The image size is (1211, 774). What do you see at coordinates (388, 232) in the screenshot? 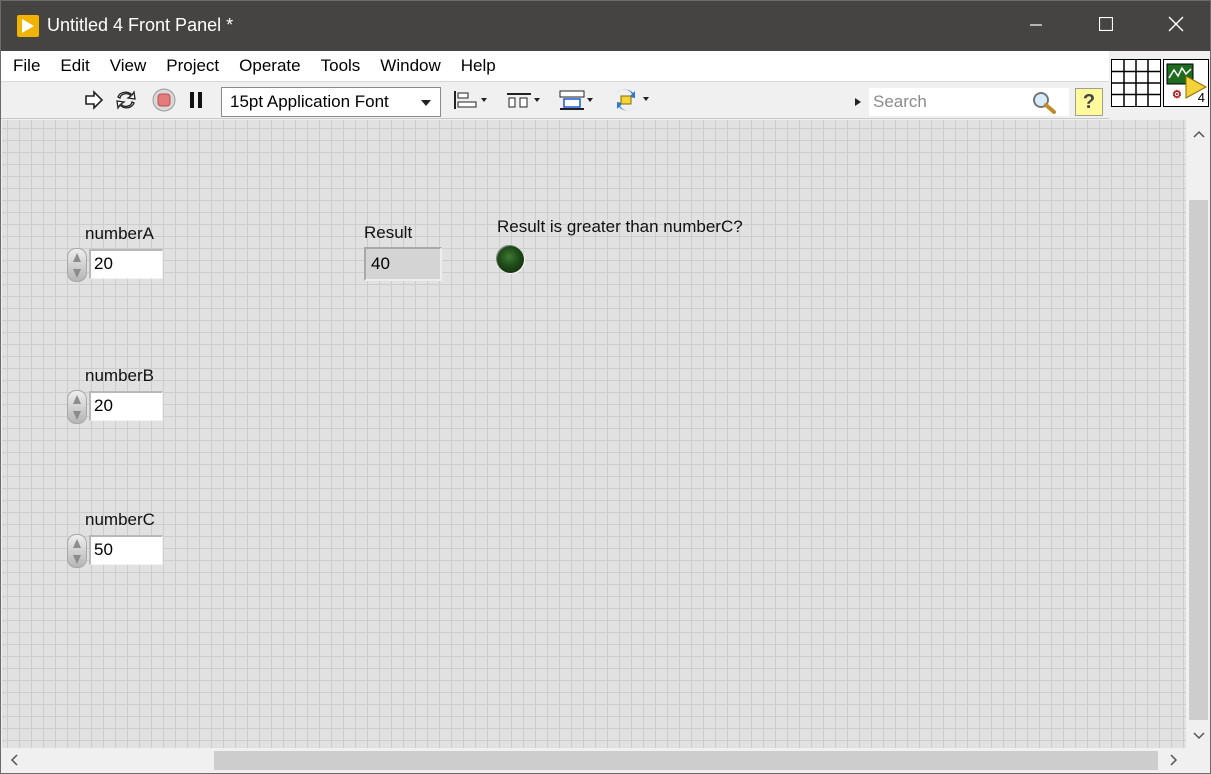
I see `result-label: Result` at bounding box center [388, 232].